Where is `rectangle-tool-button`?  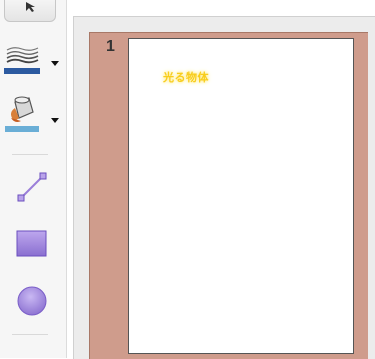
rectangle-tool-button is located at coordinates (32, 244).